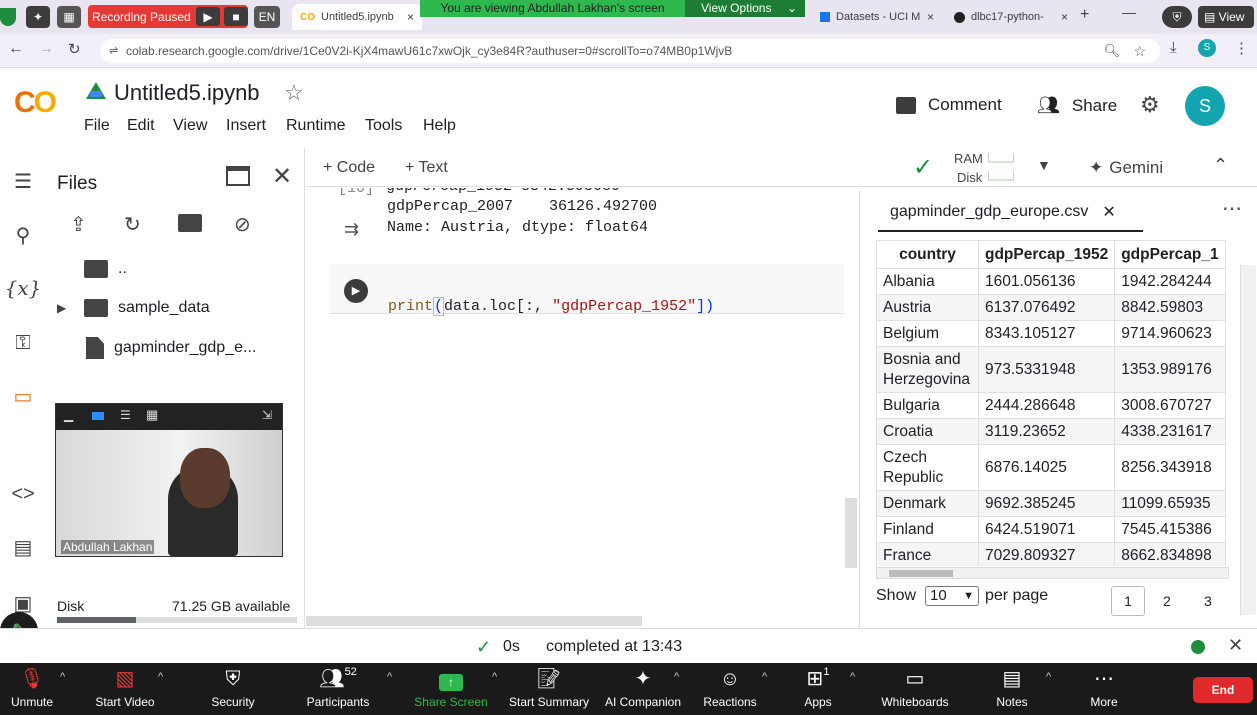 This screenshot has width=1257, height=715. I want to click on colab-logo: CO, so click(35, 103).